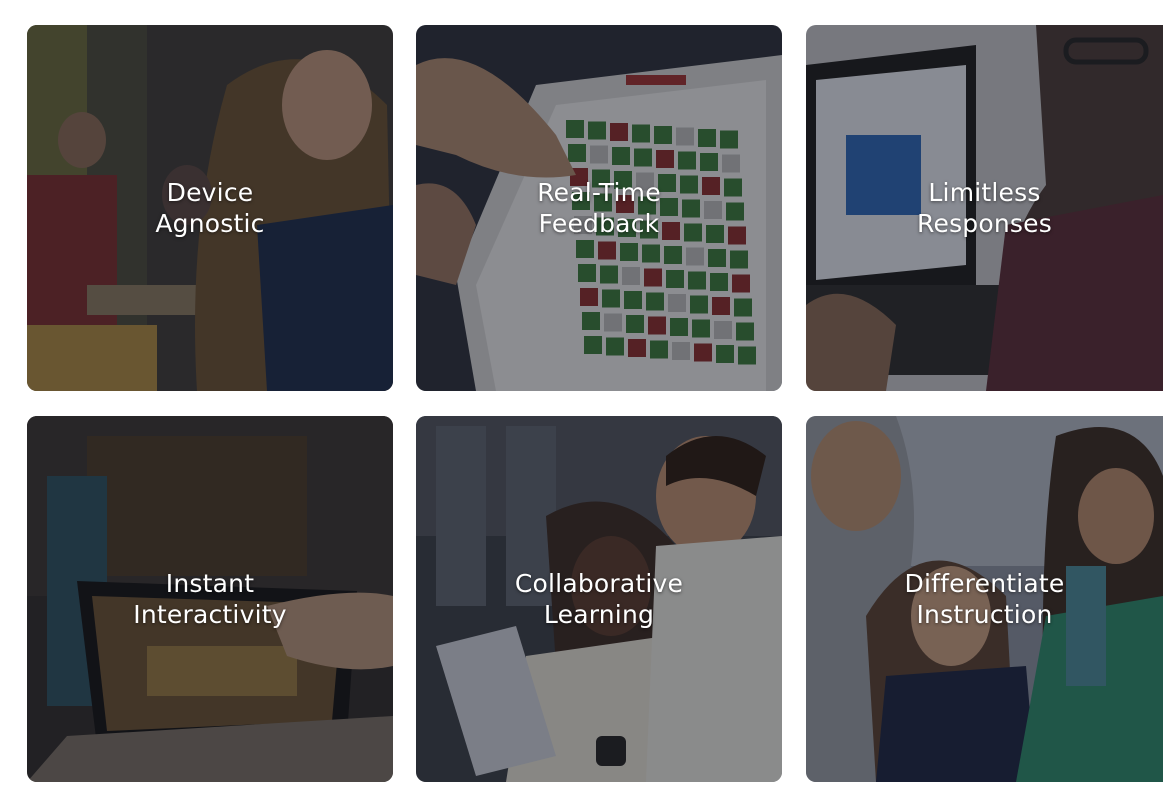  What do you see at coordinates (599, 192) in the screenshot?
I see `caption-line: Real-Time` at bounding box center [599, 192].